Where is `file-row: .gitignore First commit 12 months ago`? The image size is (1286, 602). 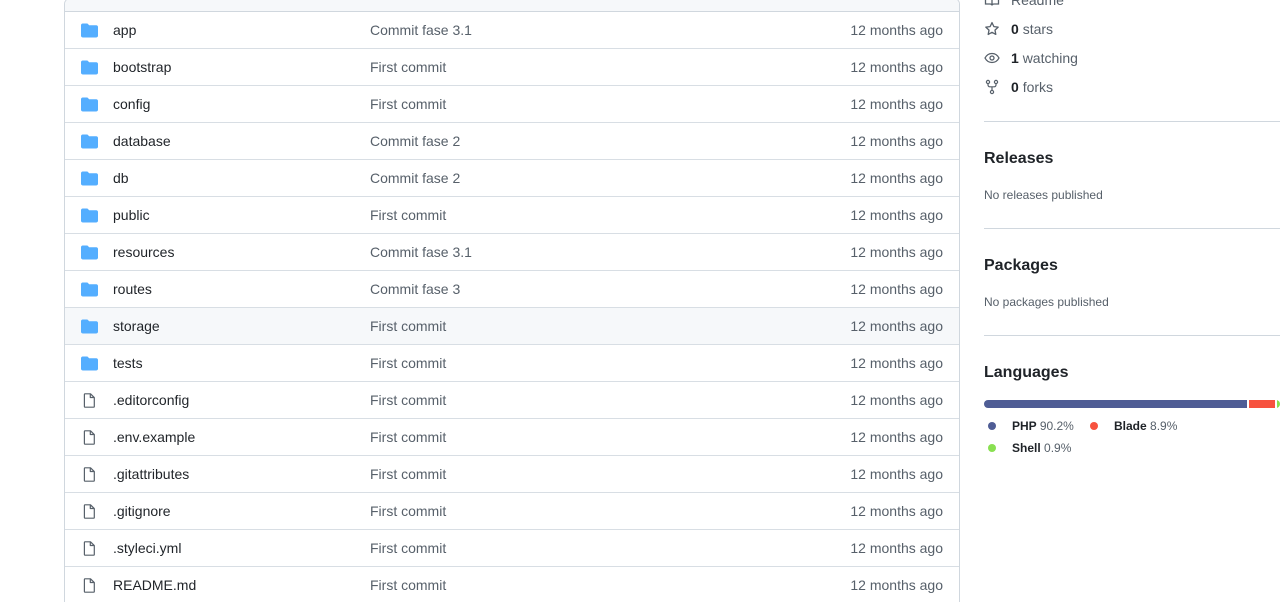 file-row: .gitignore First commit 12 months ago is located at coordinates (512, 511).